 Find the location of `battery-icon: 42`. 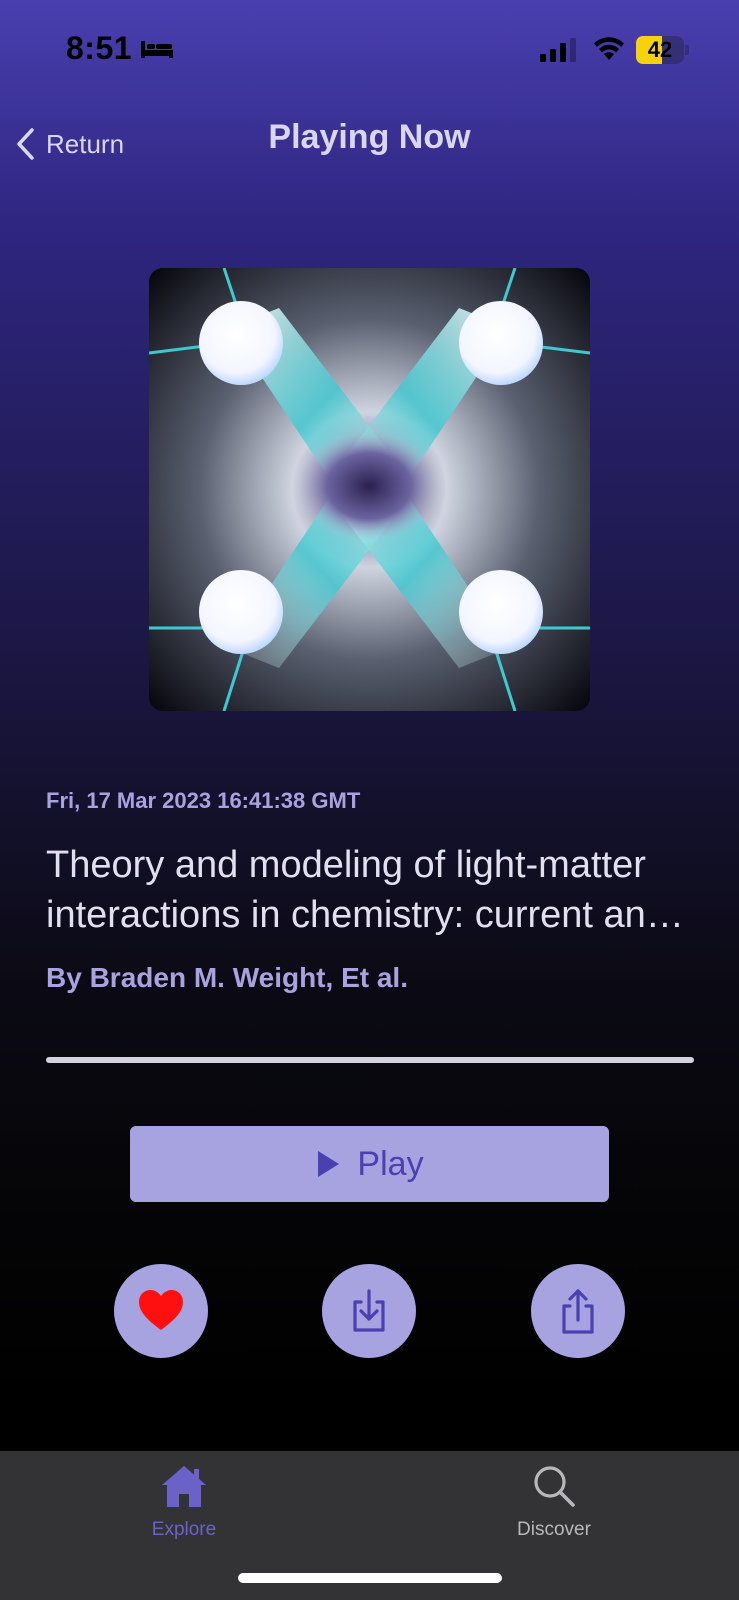

battery-icon: 42 is located at coordinates (662, 50).